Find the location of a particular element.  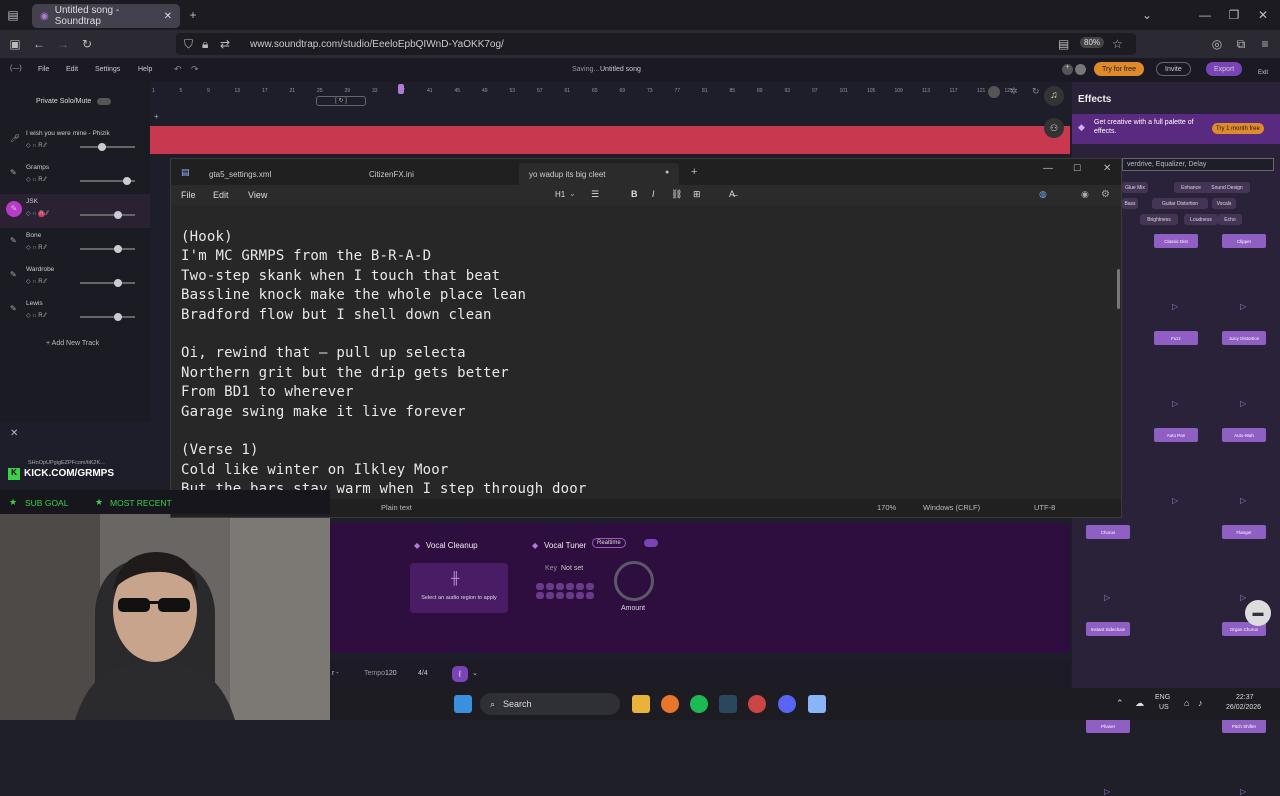

permissions-icon: ⇄ is located at coordinates (225, 44).